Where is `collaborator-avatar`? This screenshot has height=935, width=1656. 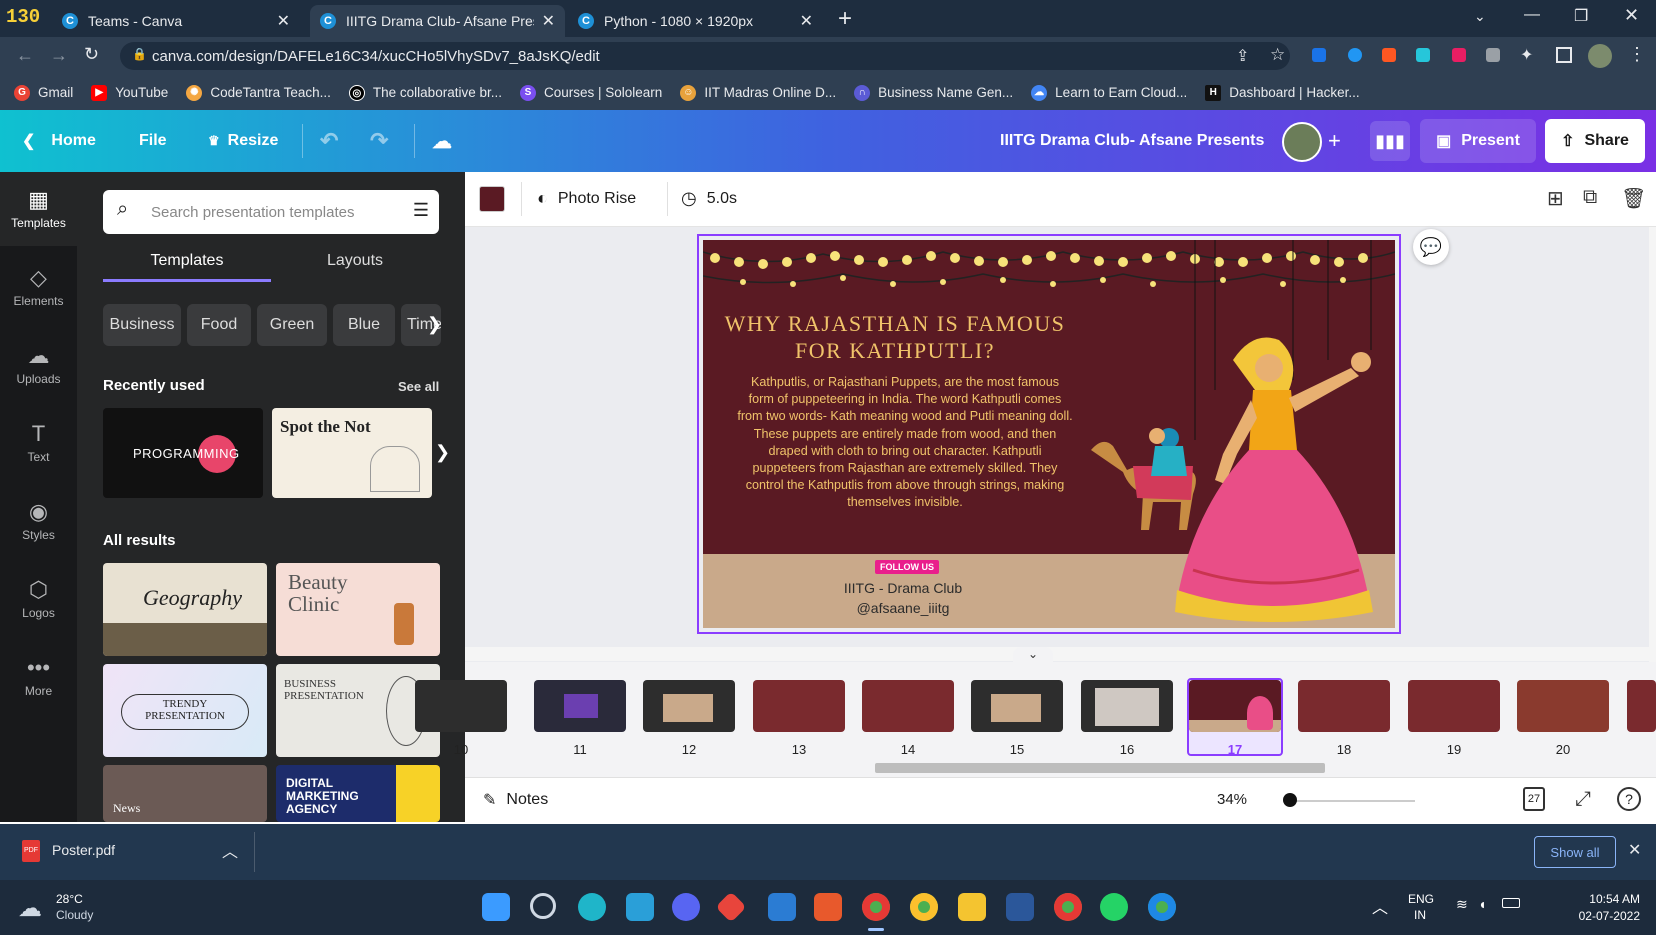
collaborator-avatar is located at coordinates (1302, 142).